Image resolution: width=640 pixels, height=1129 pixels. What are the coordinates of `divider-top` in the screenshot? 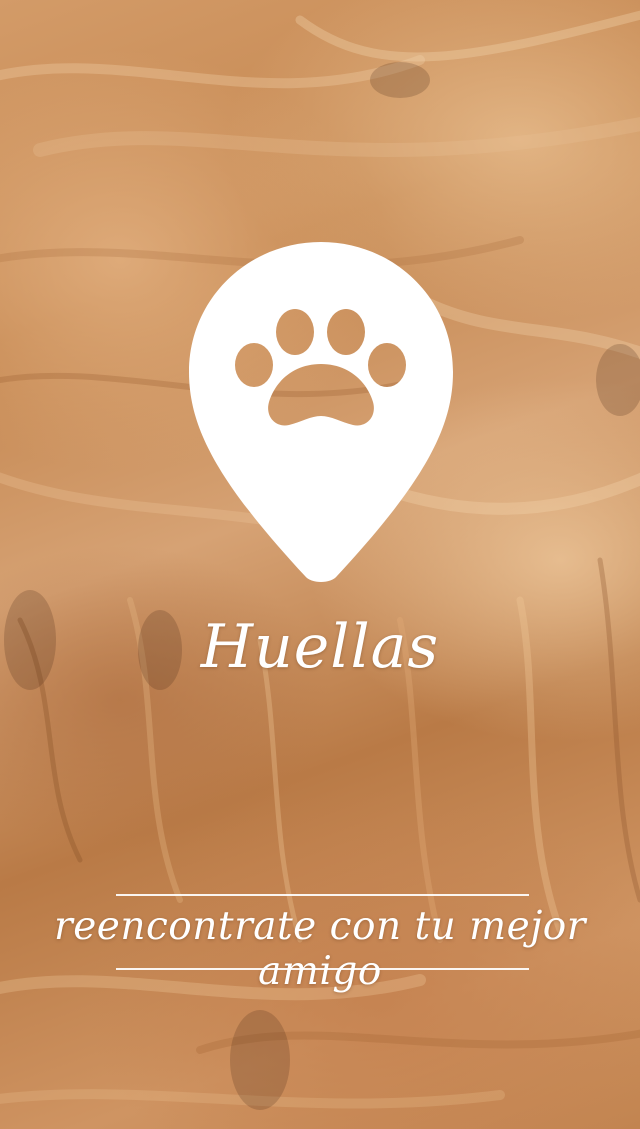 It's located at (322, 895).